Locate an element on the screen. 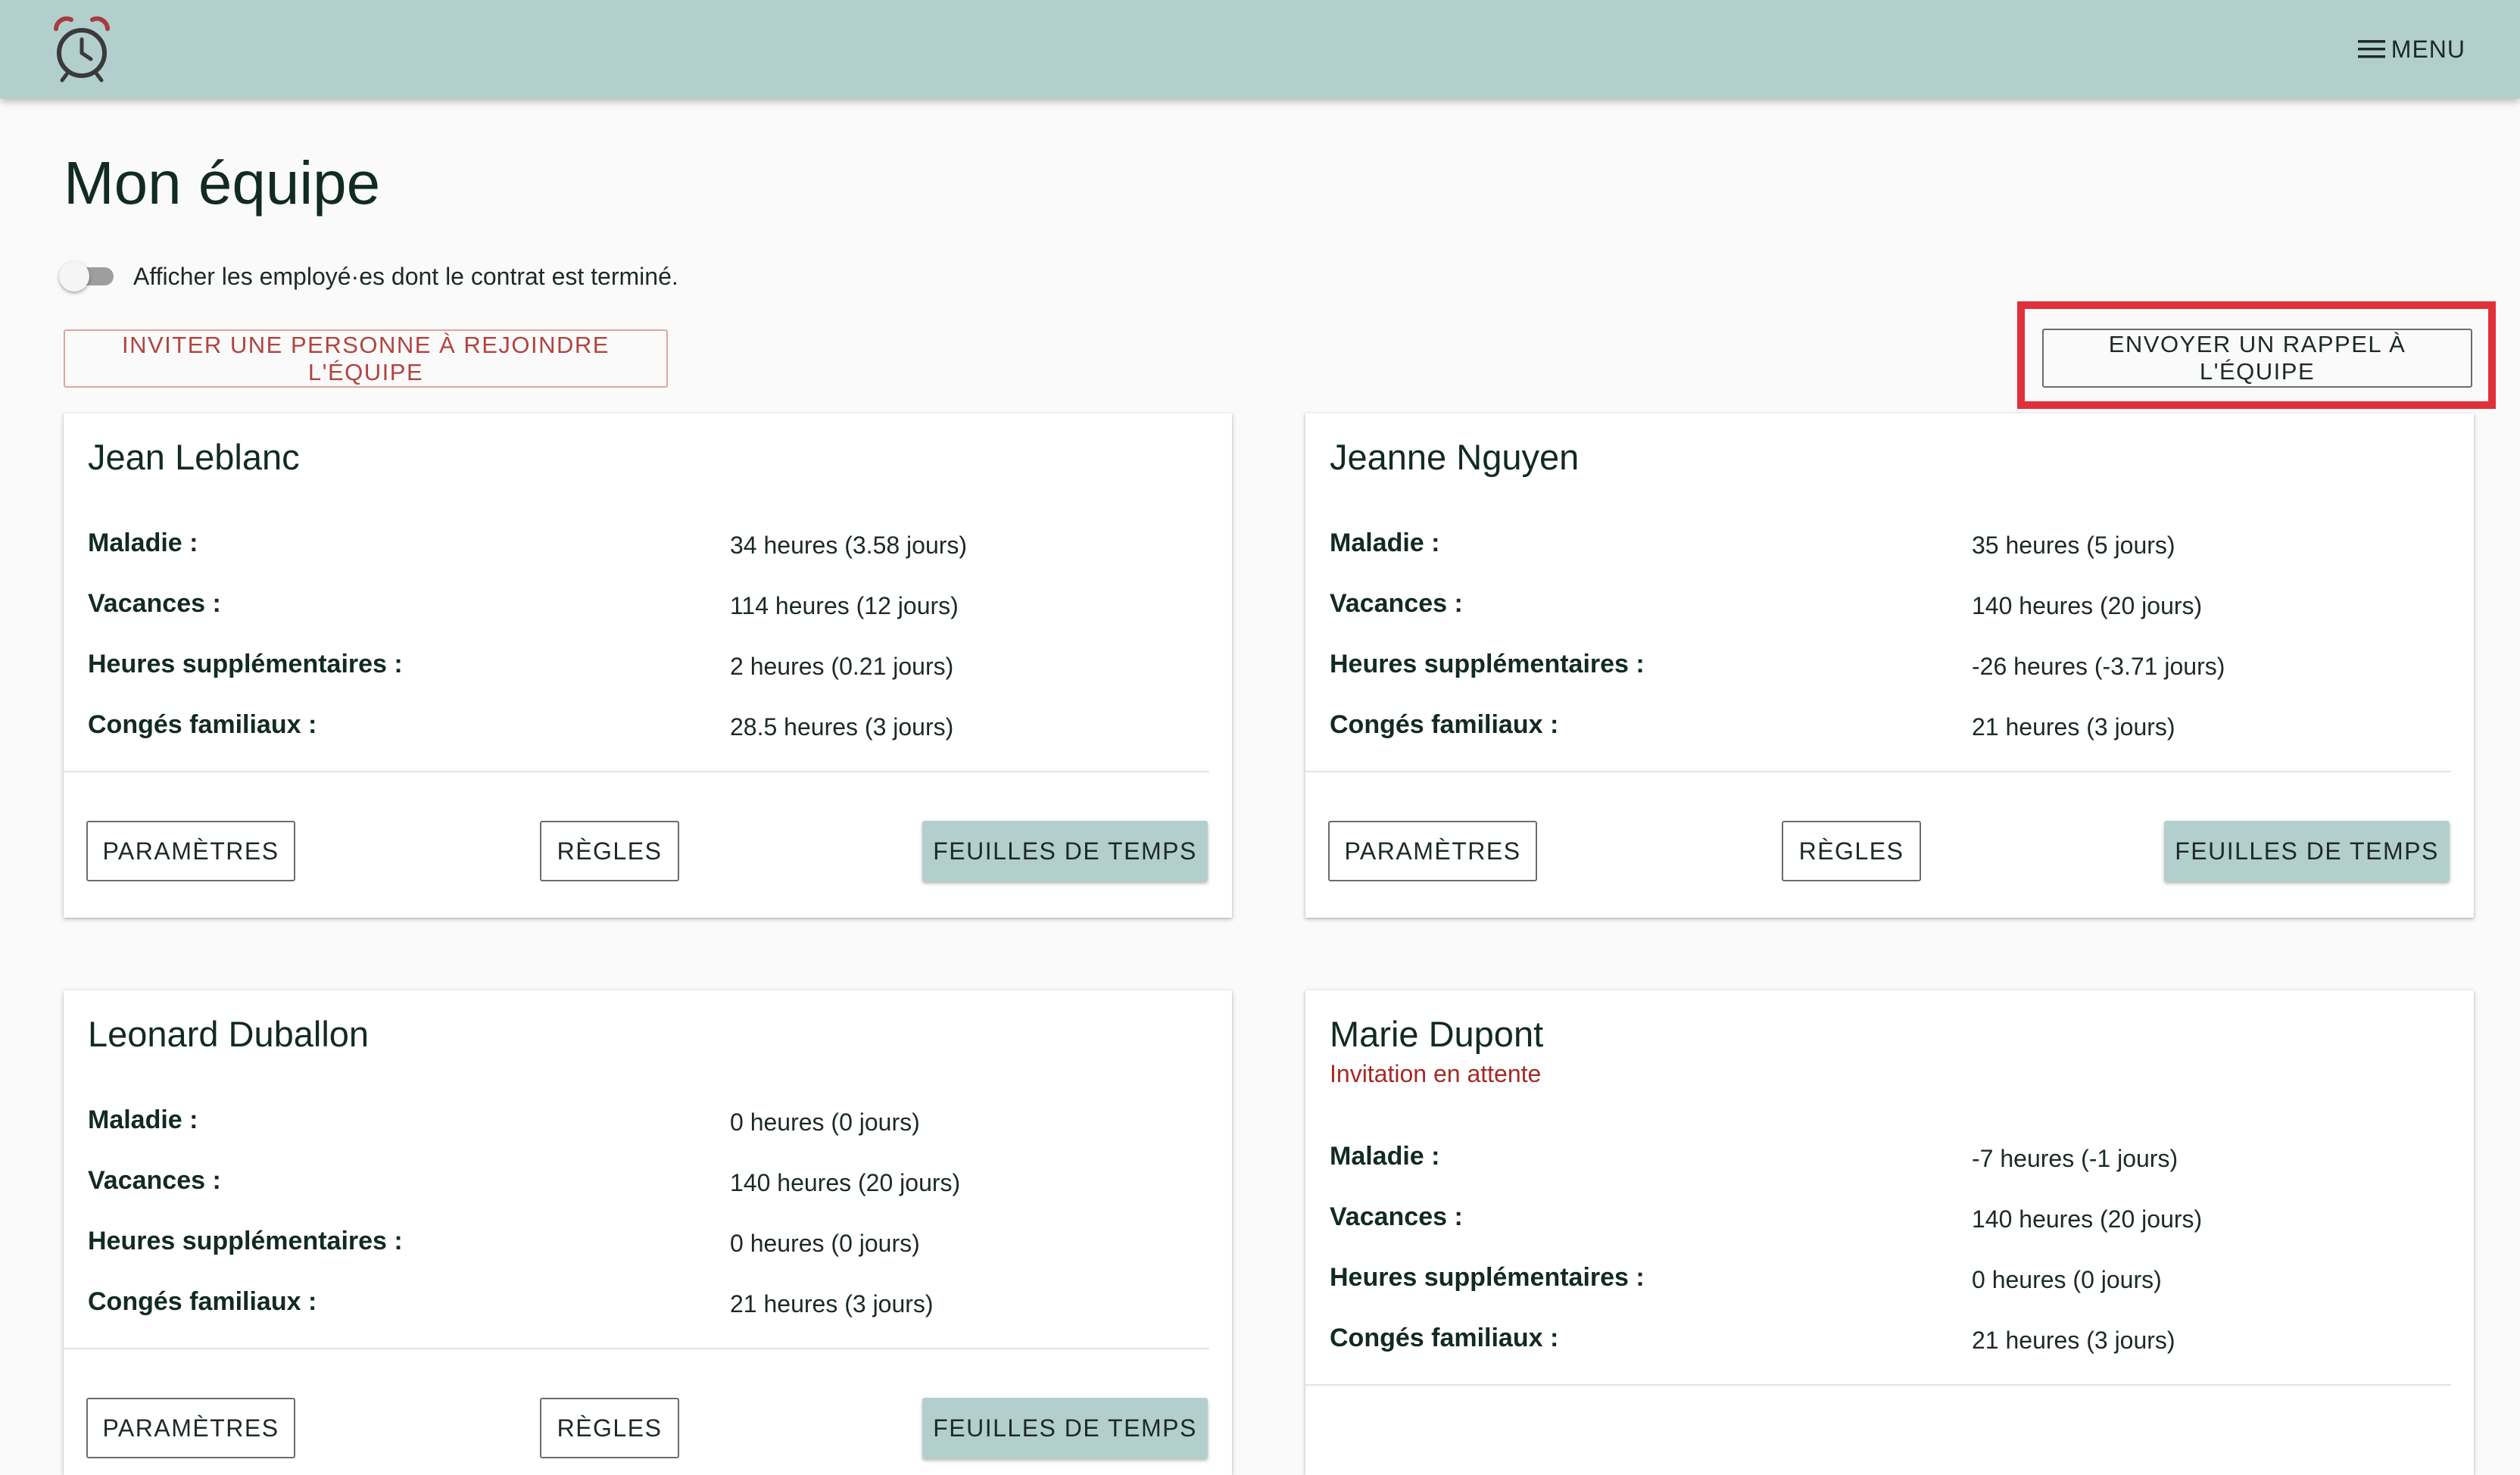 Image resolution: width=2520 pixels, height=1475 pixels. sick-value: 34 heures (3.58 jours) is located at coordinates (849, 546).